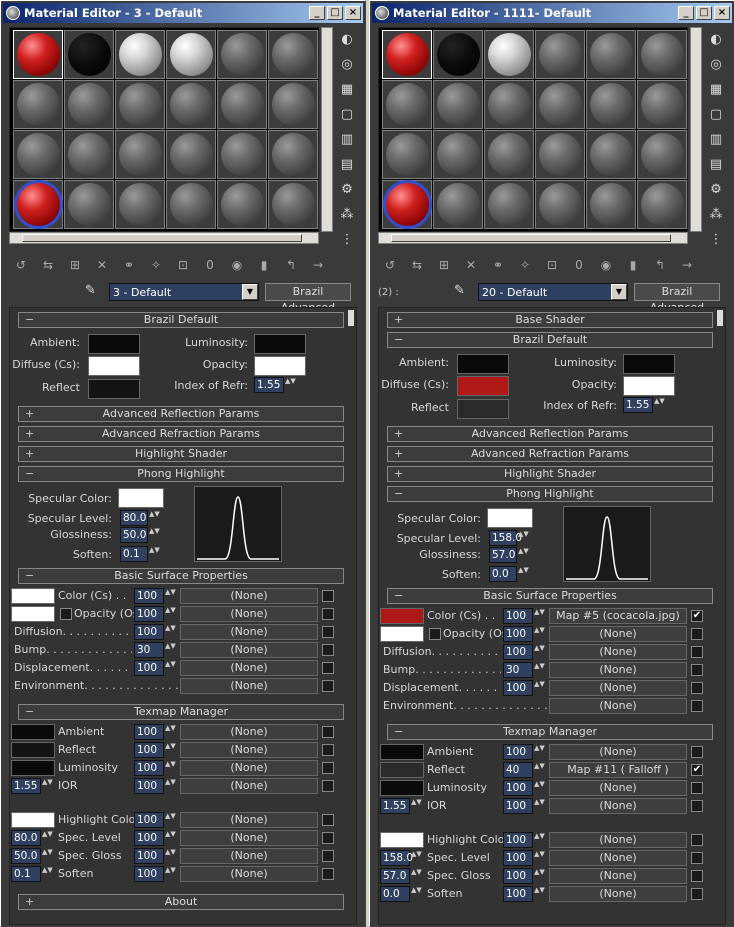  Describe the element at coordinates (114, 366) in the screenshot. I see `diffuse-color-swatch` at that location.